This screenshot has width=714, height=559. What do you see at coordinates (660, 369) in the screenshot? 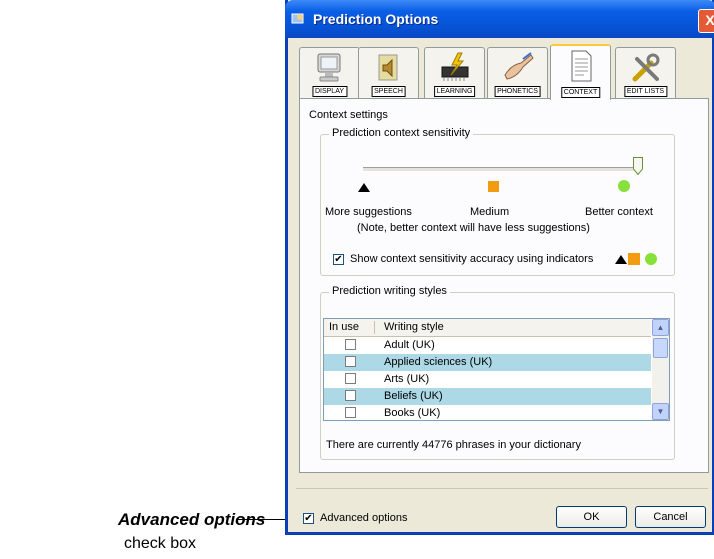
I see `list-scrollbar: ▲ ▼` at bounding box center [660, 369].